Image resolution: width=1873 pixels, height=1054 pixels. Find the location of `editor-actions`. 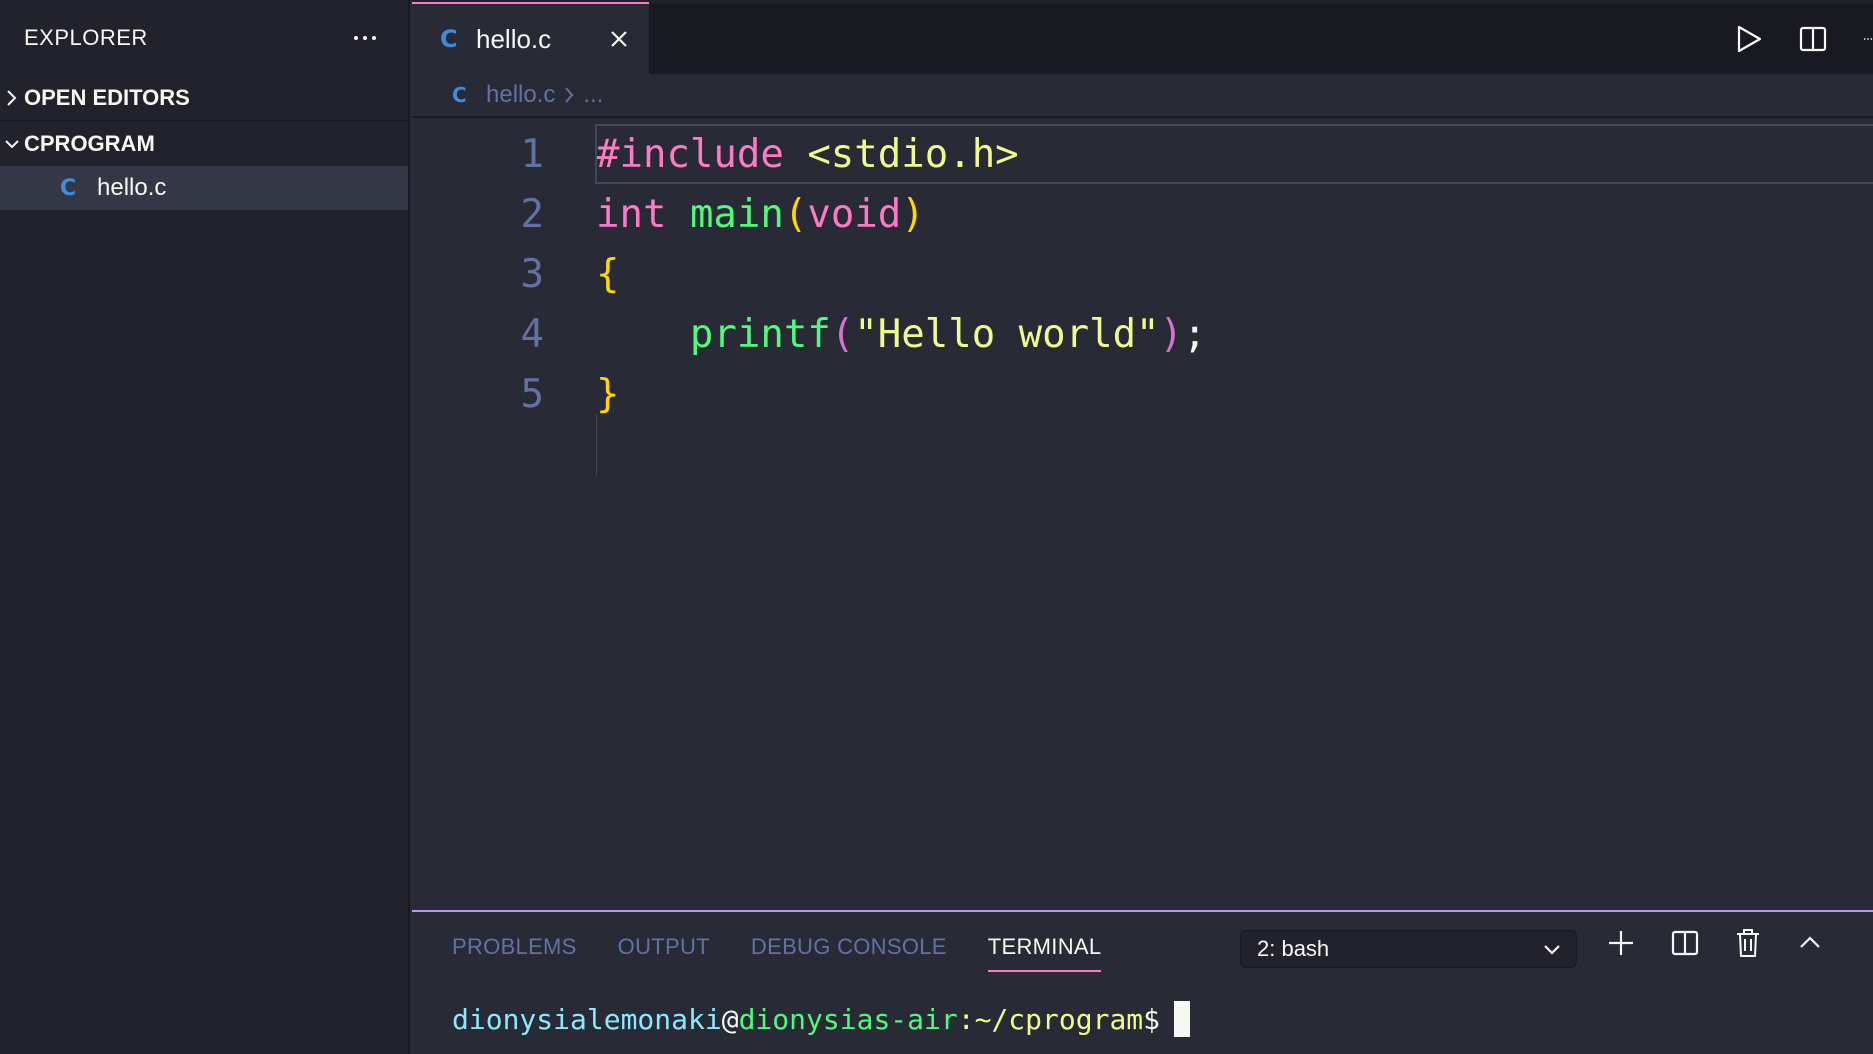

editor-actions is located at coordinates (1804, 39).